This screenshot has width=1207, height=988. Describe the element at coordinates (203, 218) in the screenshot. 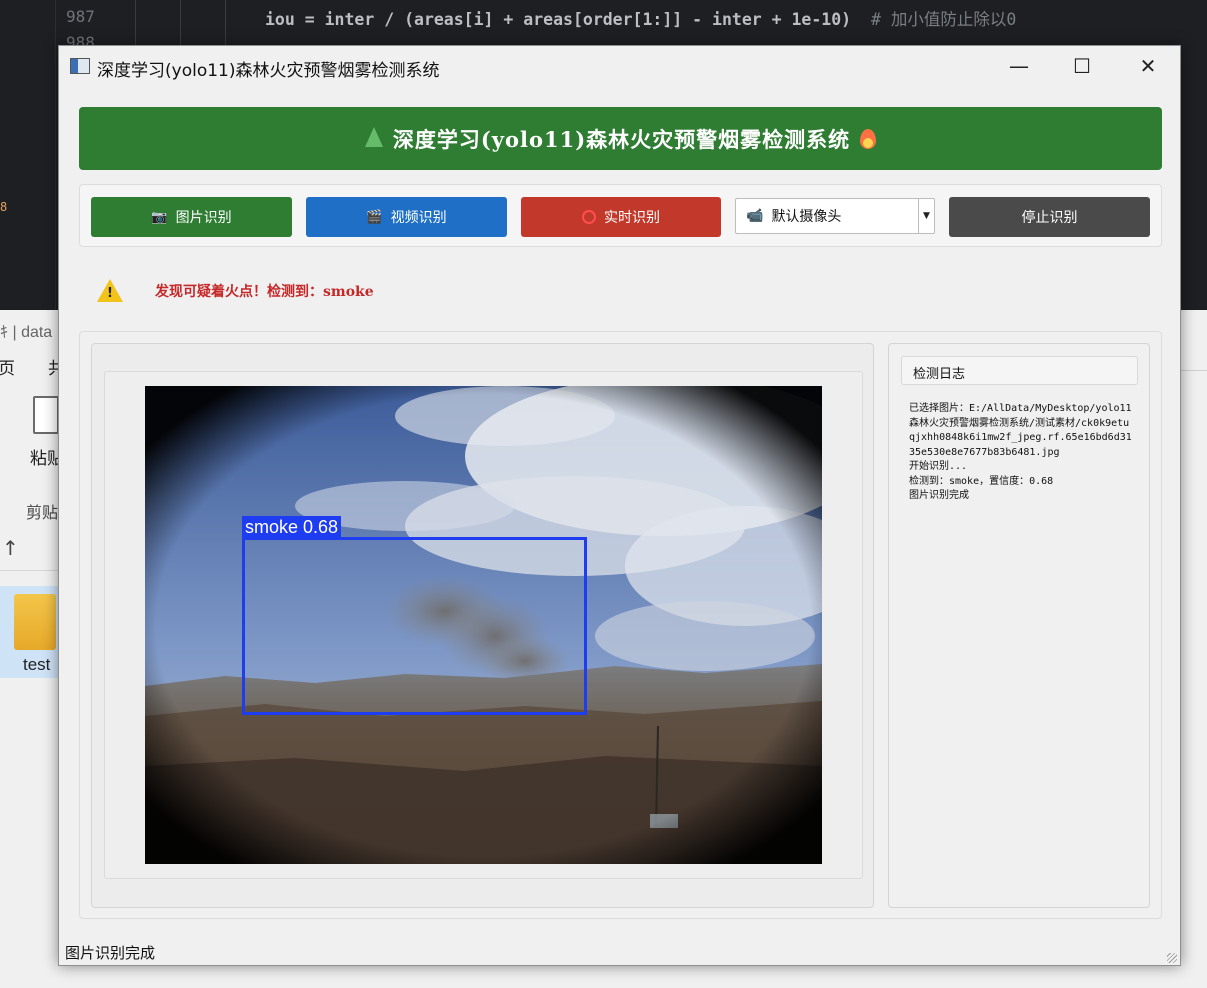

I see `image-detect-label: 图片识别` at that location.